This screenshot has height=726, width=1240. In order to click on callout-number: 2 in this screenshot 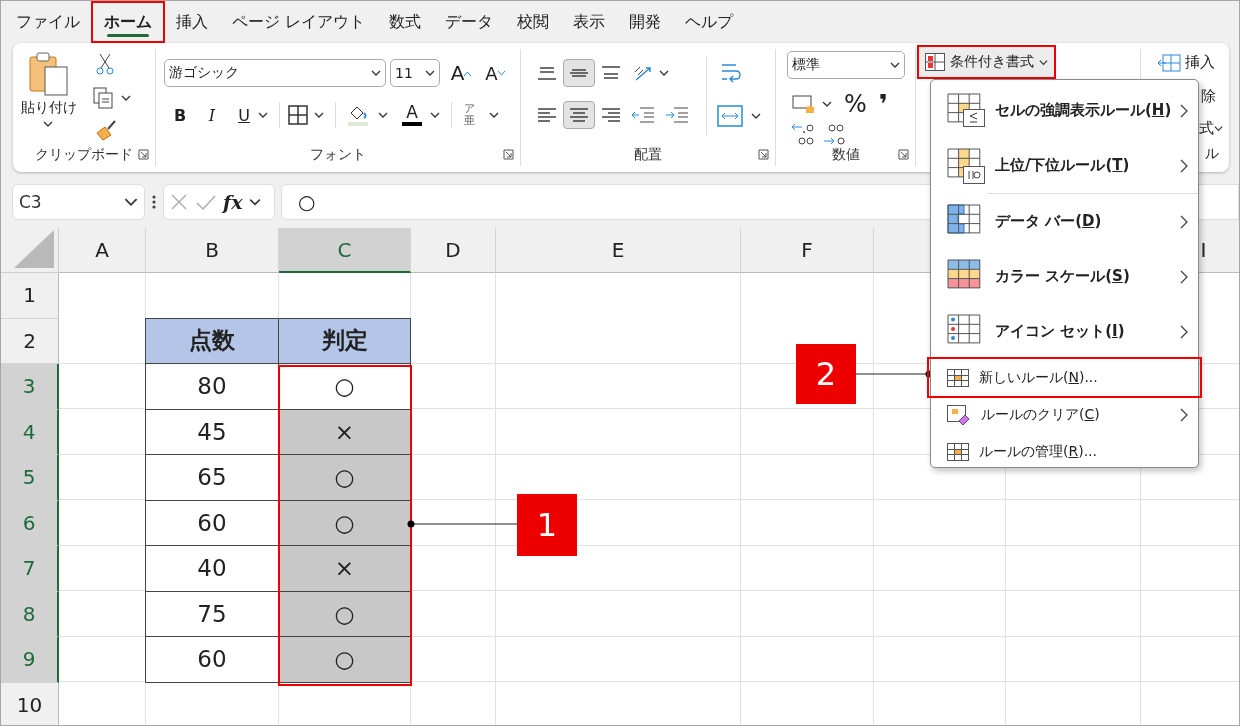, I will do `click(826, 374)`.